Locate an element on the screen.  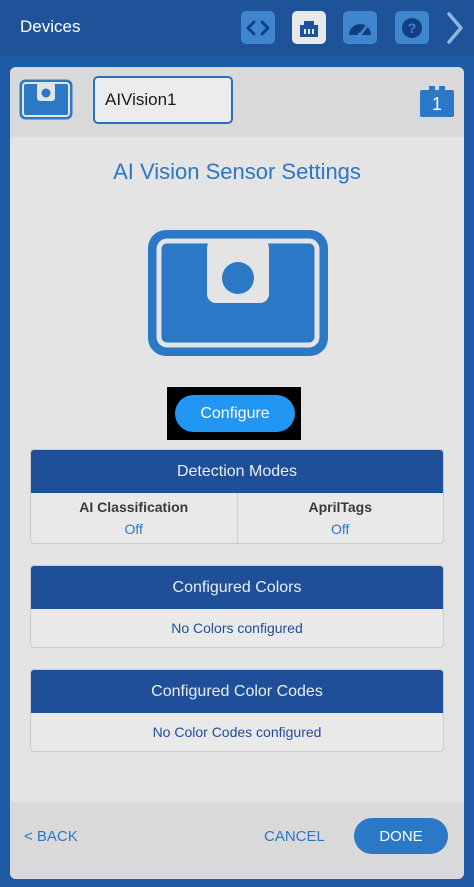
ai-classification-mode: AI Classification Off is located at coordinates (134, 518).